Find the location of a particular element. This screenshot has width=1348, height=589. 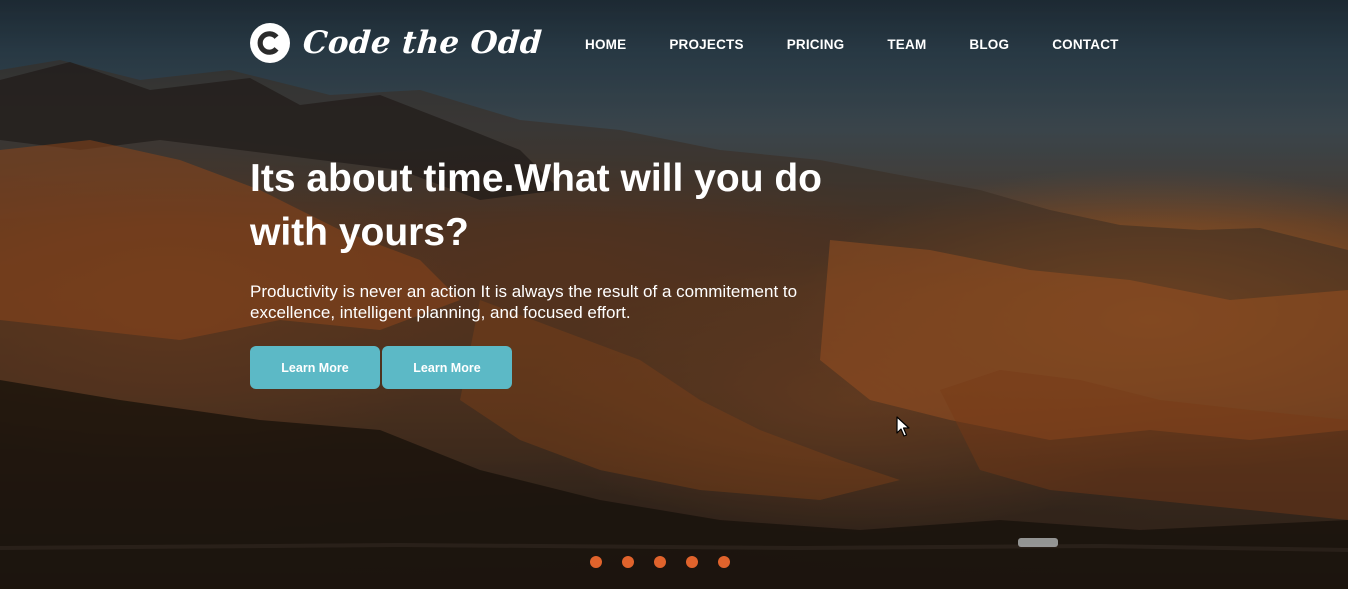

nav-item-home: HOME is located at coordinates (605, 45).